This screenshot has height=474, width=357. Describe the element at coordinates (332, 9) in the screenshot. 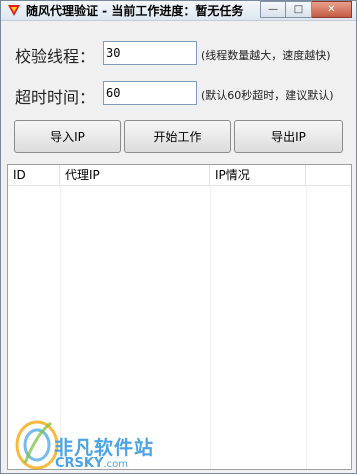

I see `close-button: ✕` at that location.